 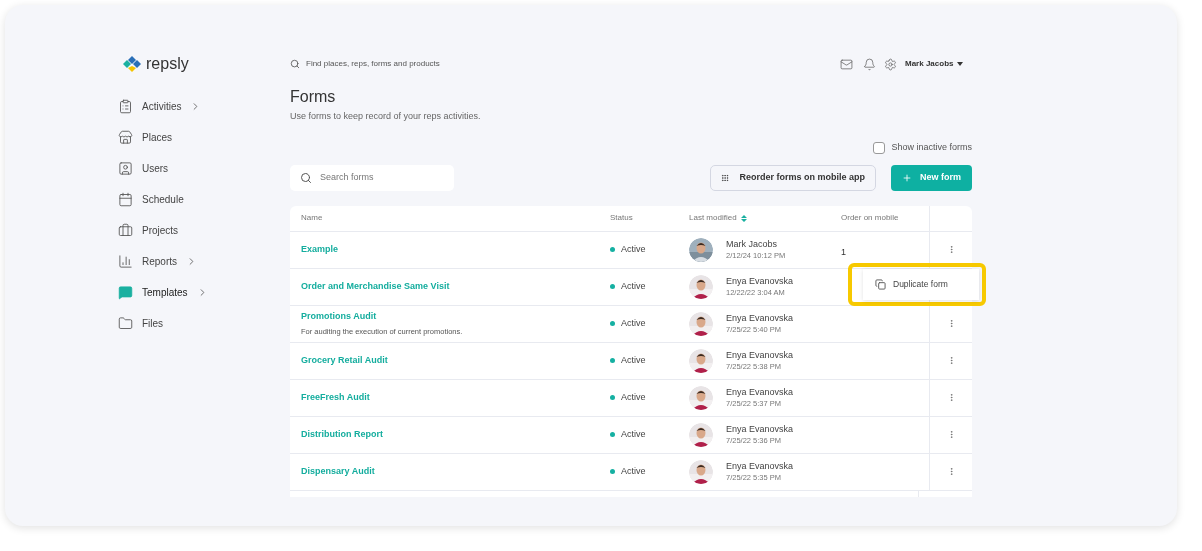 I want to click on page-title: Forms, so click(x=313, y=97).